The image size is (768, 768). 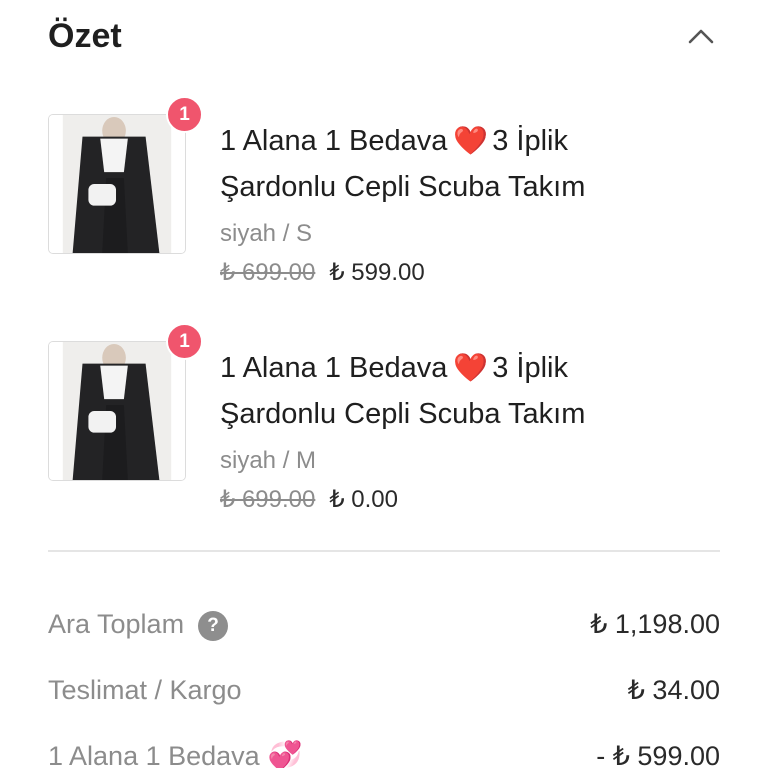 I want to click on subtotal-row: Ara Toplam? ₺ 1,198.00, so click(x=384, y=624).